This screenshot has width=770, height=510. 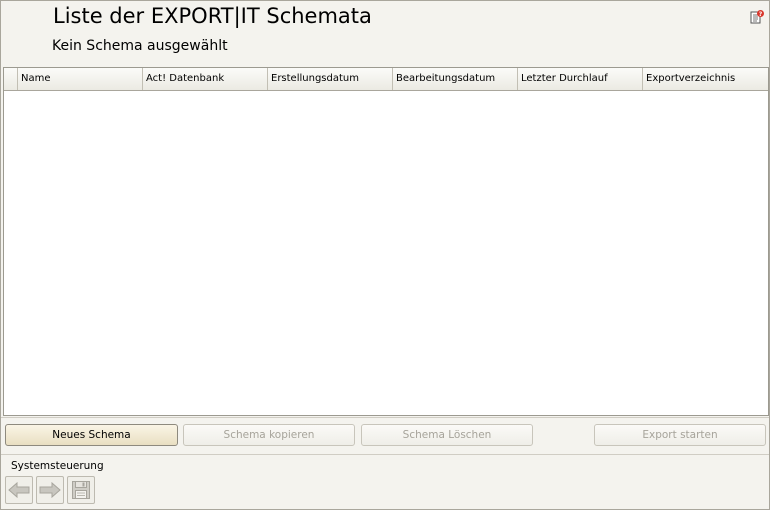 I want to click on page-title: Liste der EXPORT|IT Schemata, so click(x=212, y=16).